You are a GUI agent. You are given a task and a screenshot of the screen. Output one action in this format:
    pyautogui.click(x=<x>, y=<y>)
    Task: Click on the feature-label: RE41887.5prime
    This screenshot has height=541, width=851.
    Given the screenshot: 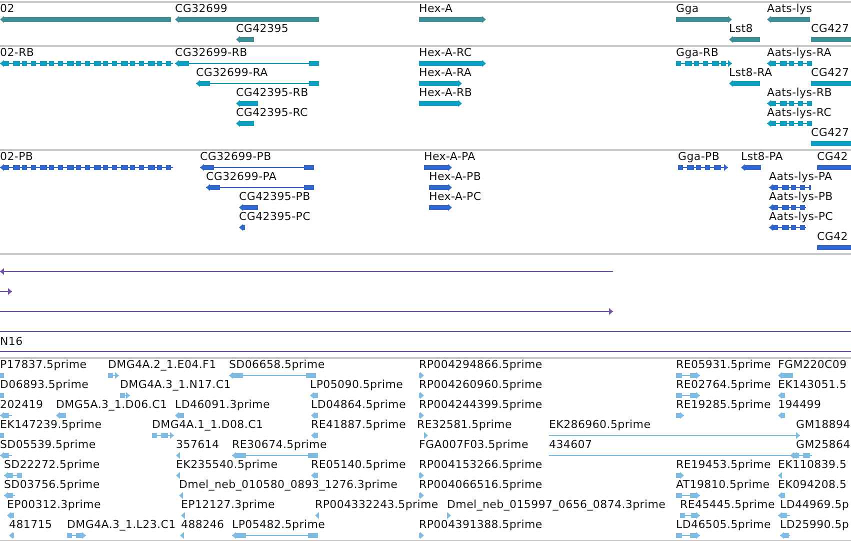 What is the action you would take?
    pyautogui.click(x=358, y=425)
    